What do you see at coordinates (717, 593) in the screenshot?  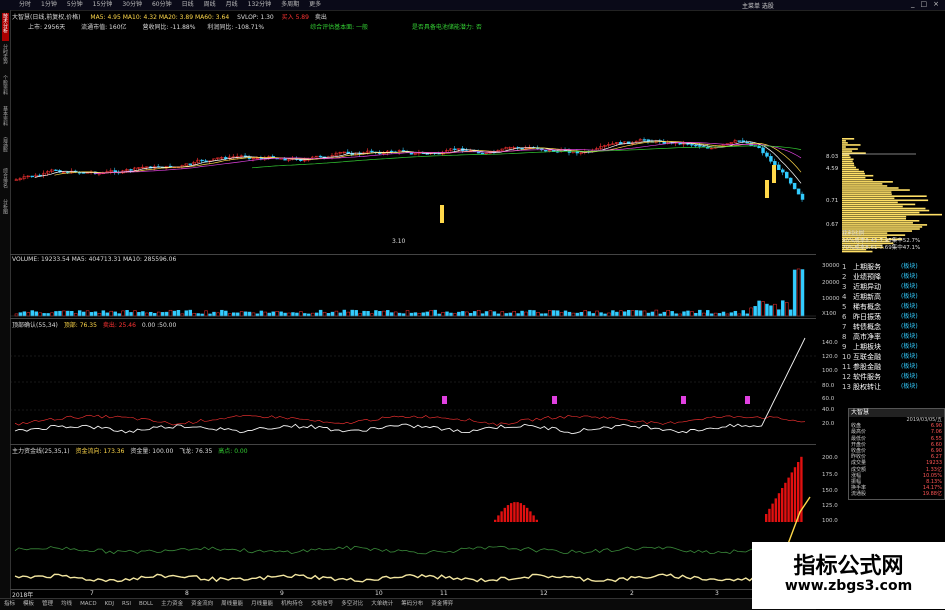 I see `time-axis-label: 3` at bounding box center [717, 593].